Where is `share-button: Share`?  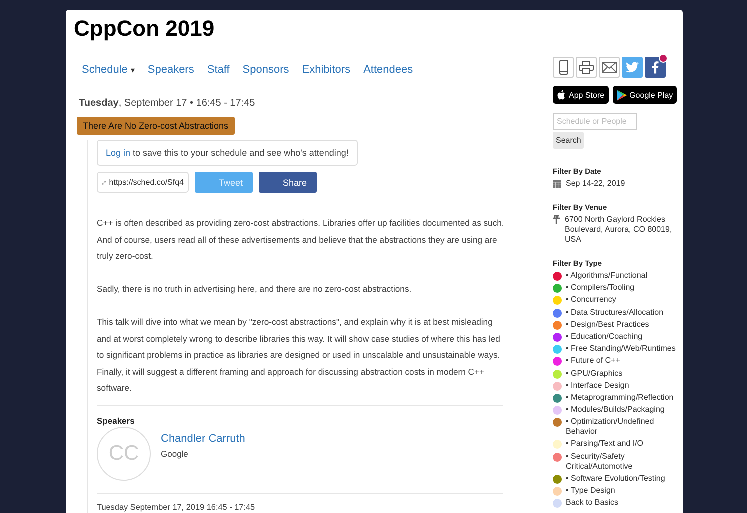
share-button: Share is located at coordinates (288, 182).